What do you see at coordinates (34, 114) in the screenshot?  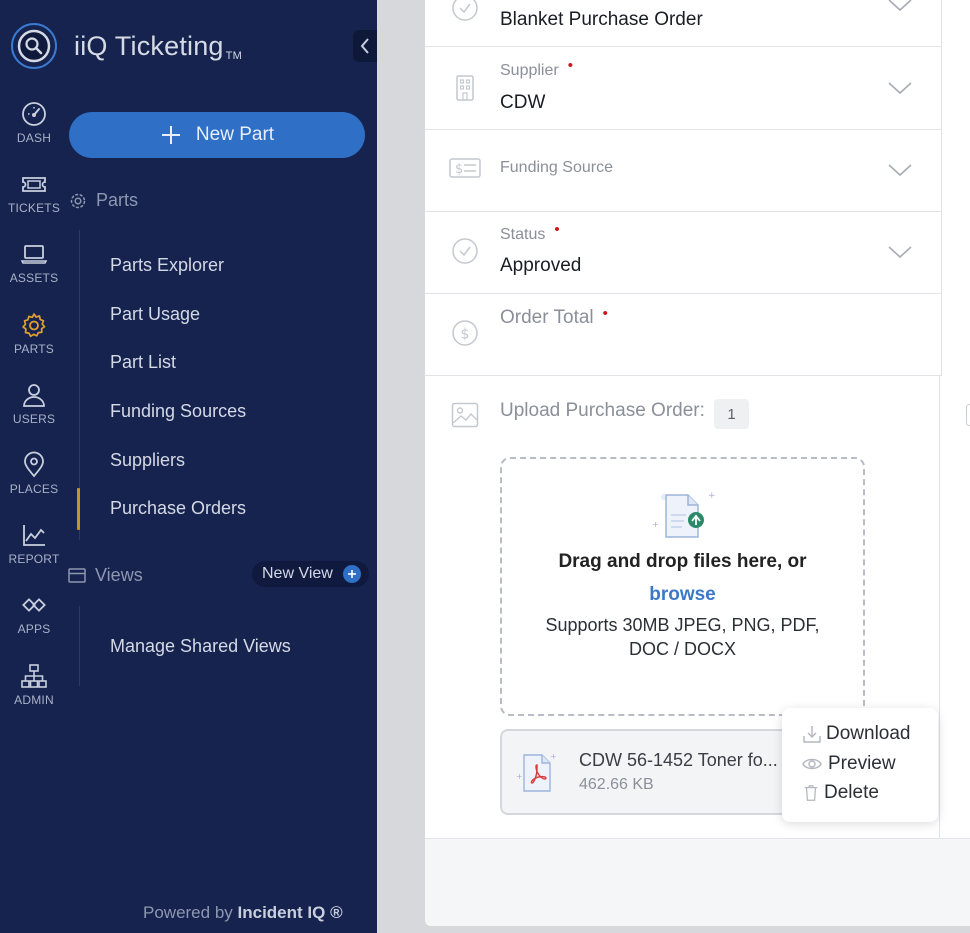 I see `dashboard-icon` at bounding box center [34, 114].